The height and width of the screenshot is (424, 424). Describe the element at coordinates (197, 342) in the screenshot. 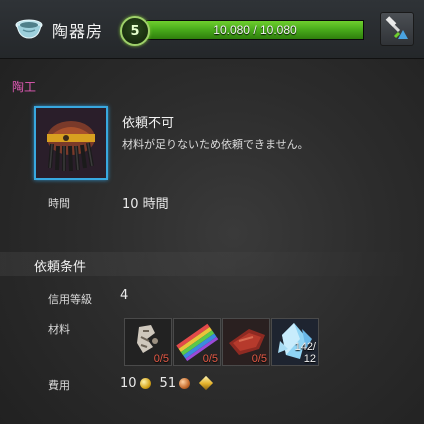

I see `material-slot-2: 0/5` at that location.